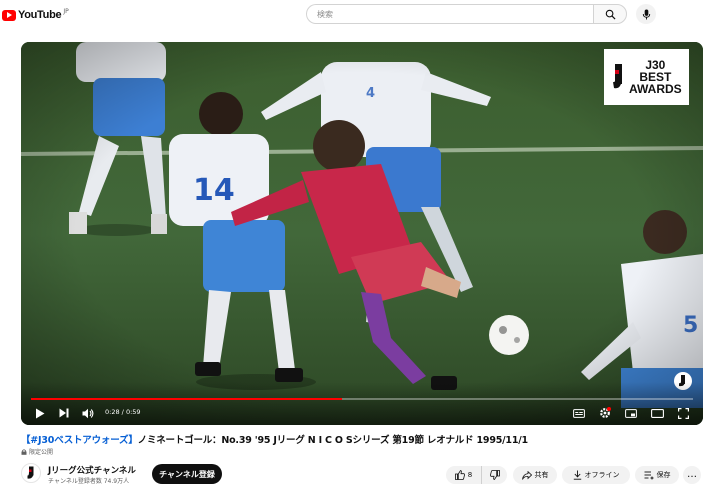 The image size is (714, 488). What do you see at coordinates (362, 403) in the screenshot?
I see `player-controls: 0:28 / 0:59` at bounding box center [362, 403].